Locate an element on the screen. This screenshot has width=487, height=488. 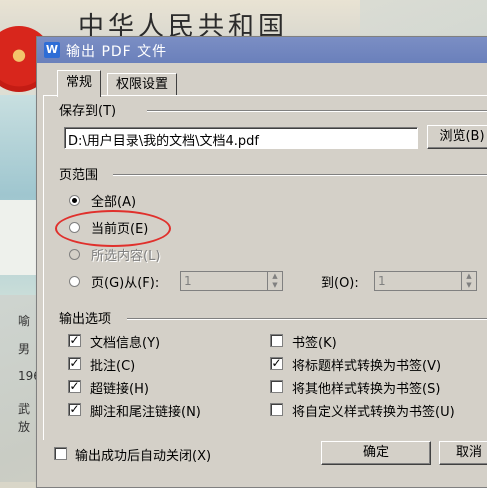
footnote-links-label: 脚注和尾注链接(N) is located at coordinates (145, 412).